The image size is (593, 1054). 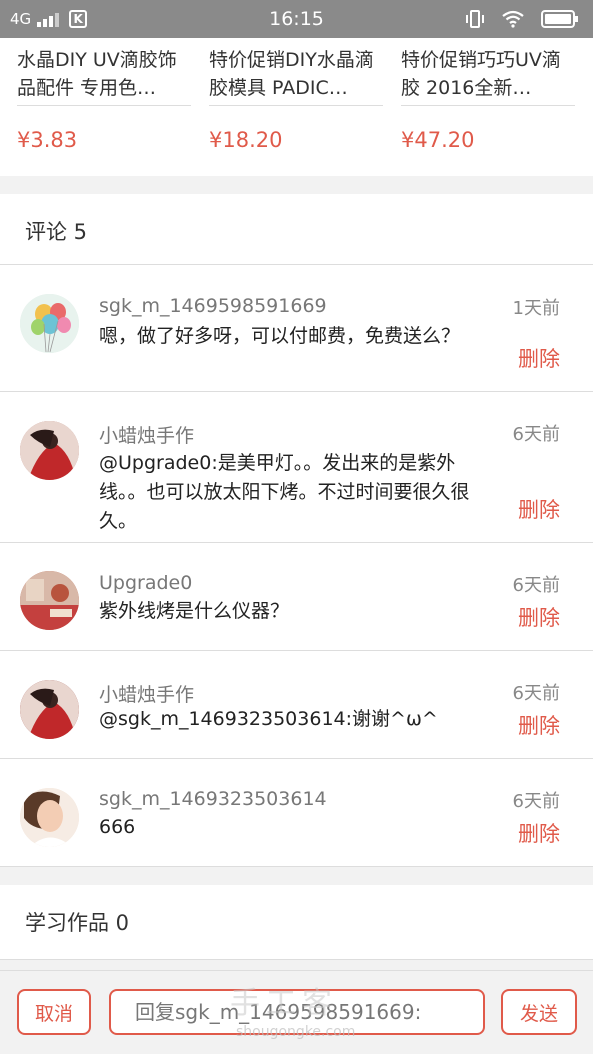 I want to click on comment-time: 1天前, so click(x=536, y=308).